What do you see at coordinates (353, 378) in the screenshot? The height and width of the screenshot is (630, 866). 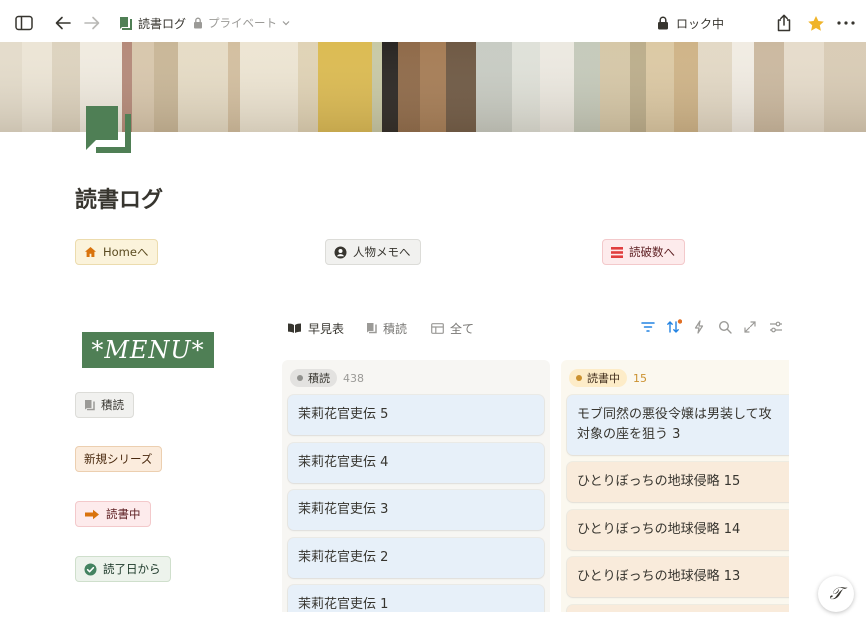 I see `column-count: 438` at bounding box center [353, 378].